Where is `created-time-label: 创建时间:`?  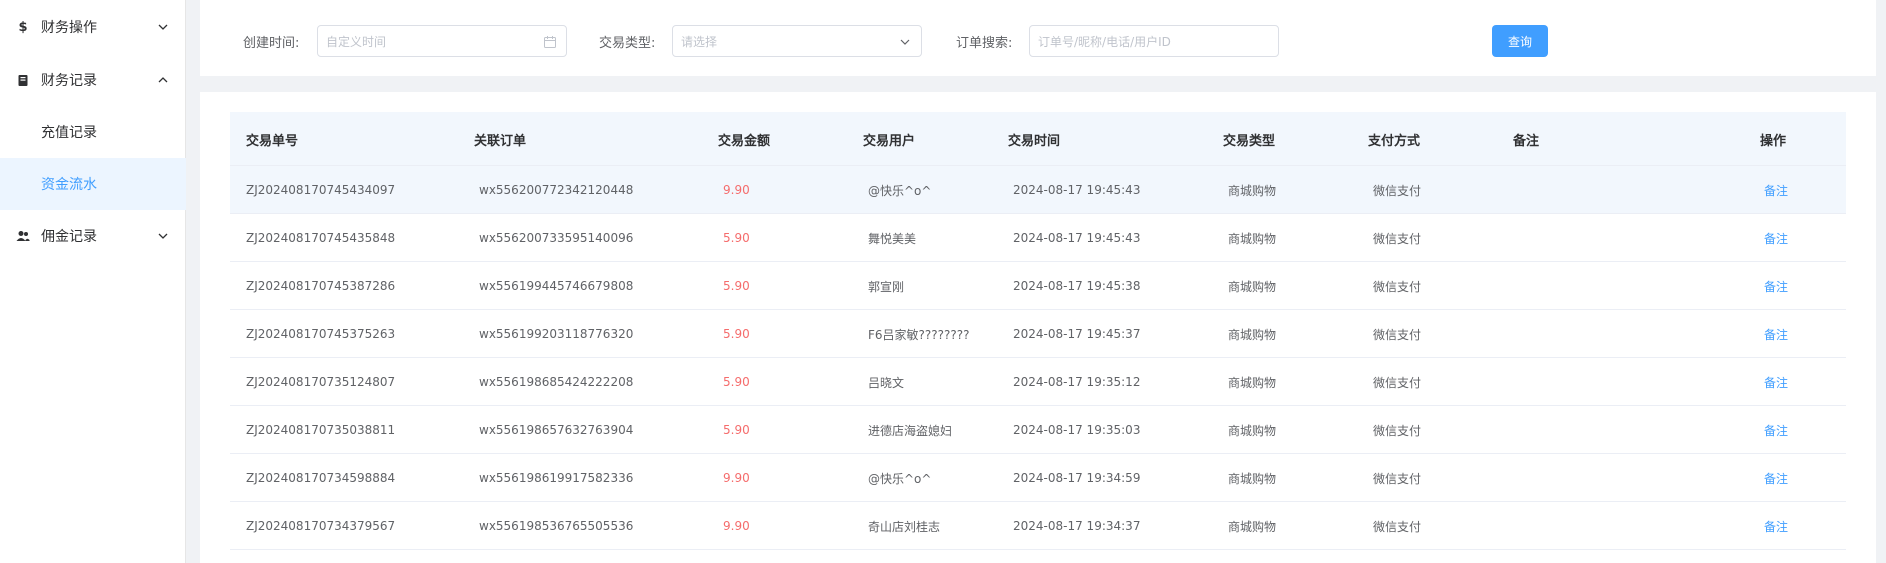
created-time-label: 创建时间: is located at coordinates (271, 43).